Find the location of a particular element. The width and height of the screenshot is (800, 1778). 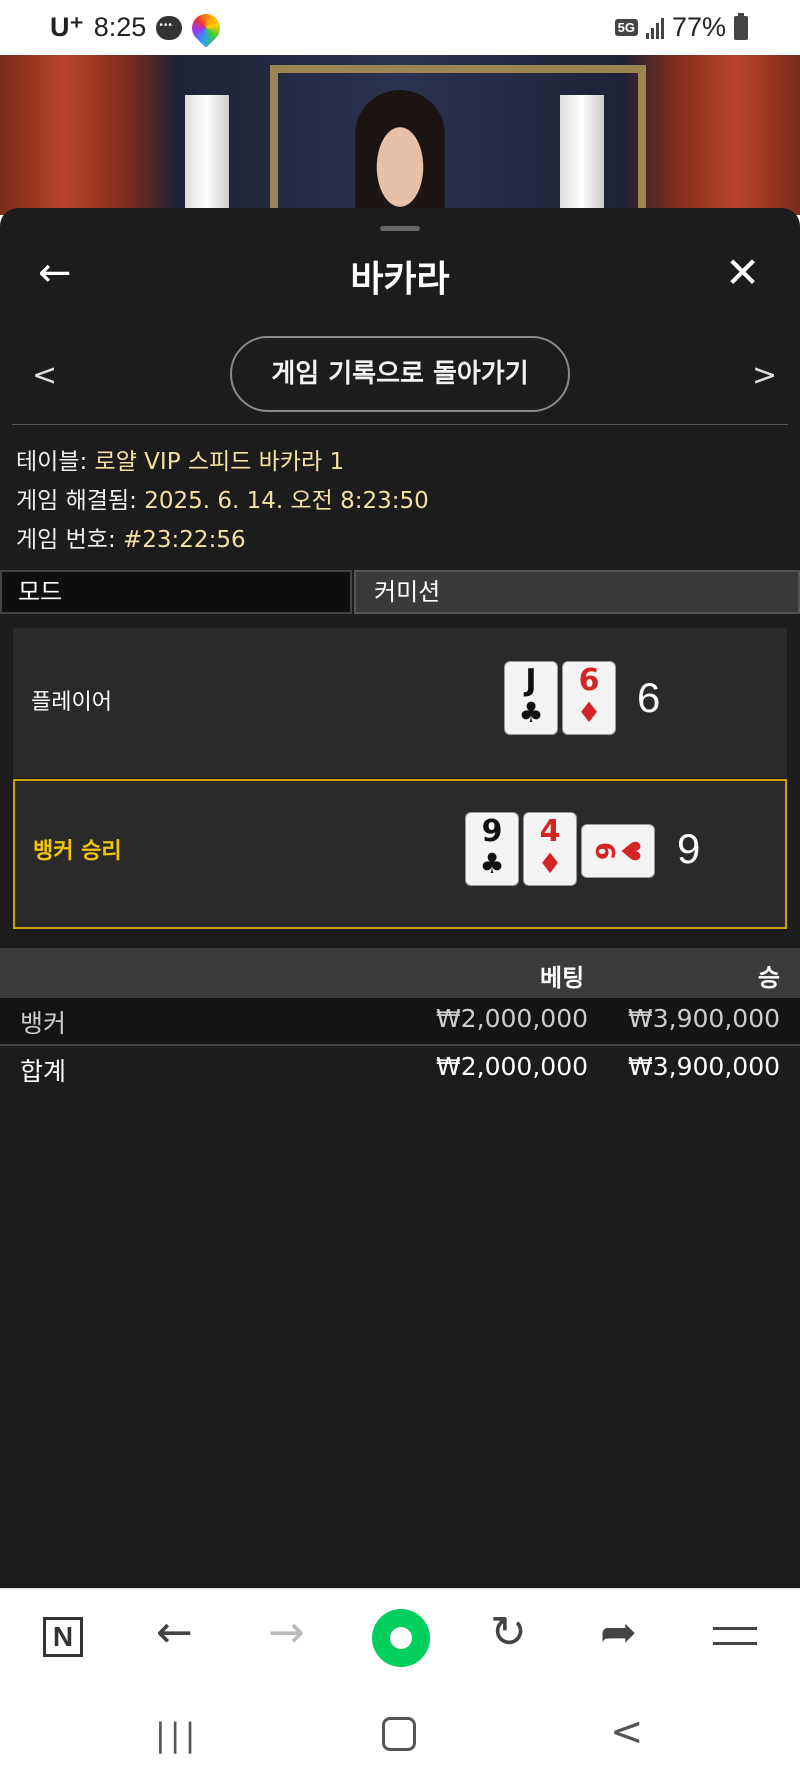

recent-apps-icon: ||| is located at coordinates (177, 1735).